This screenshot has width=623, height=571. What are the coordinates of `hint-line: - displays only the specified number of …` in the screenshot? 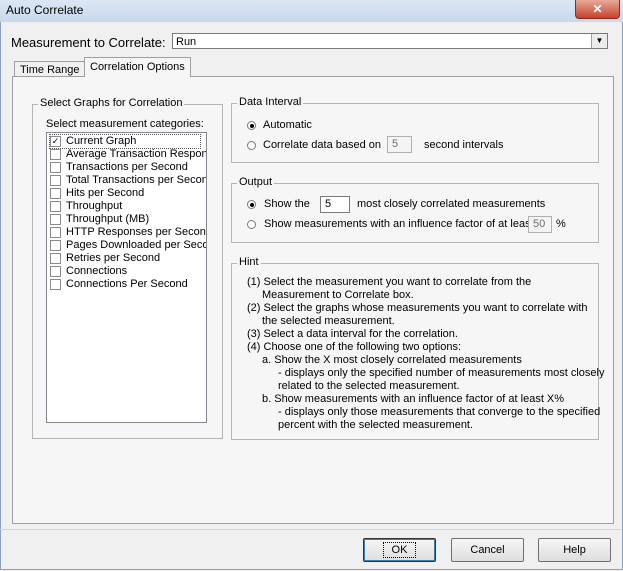 It's located at (441, 373).